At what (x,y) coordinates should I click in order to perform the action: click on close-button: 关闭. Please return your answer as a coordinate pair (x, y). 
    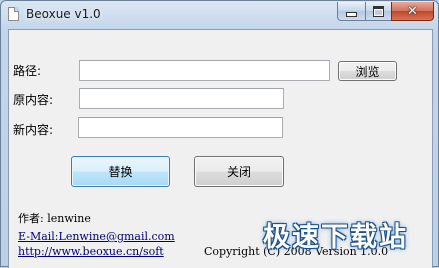
    Looking at the image, I should click on (239, 171).